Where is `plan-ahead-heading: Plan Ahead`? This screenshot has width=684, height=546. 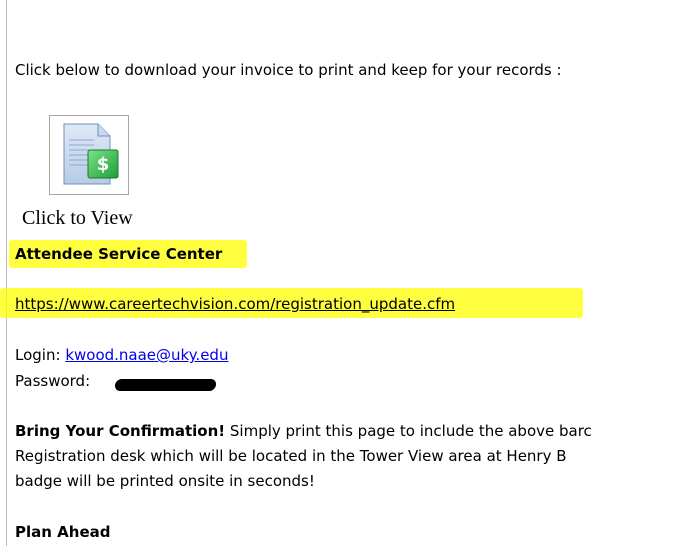
plan-ahead-heading: Plan Ahead is located at coordinates (63, 532).